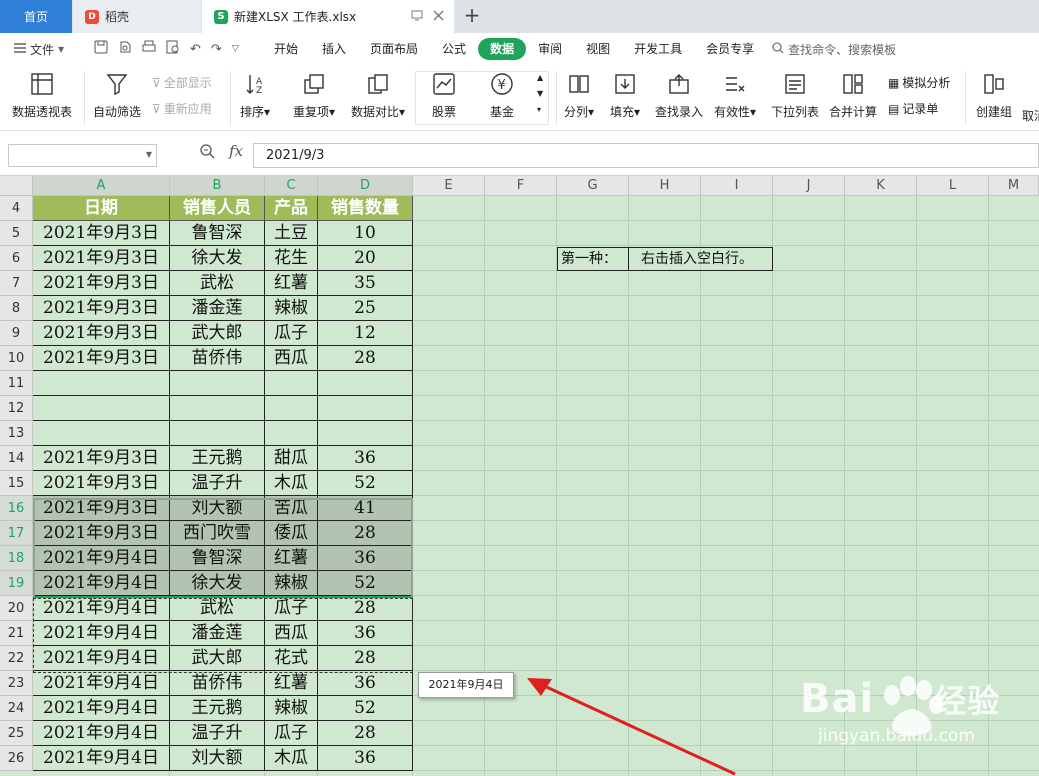  What do you see at coordinates (900, 699) in the screenshot?
I see `watermark-brand: Bai 经验` at bounding box center [900, 699].